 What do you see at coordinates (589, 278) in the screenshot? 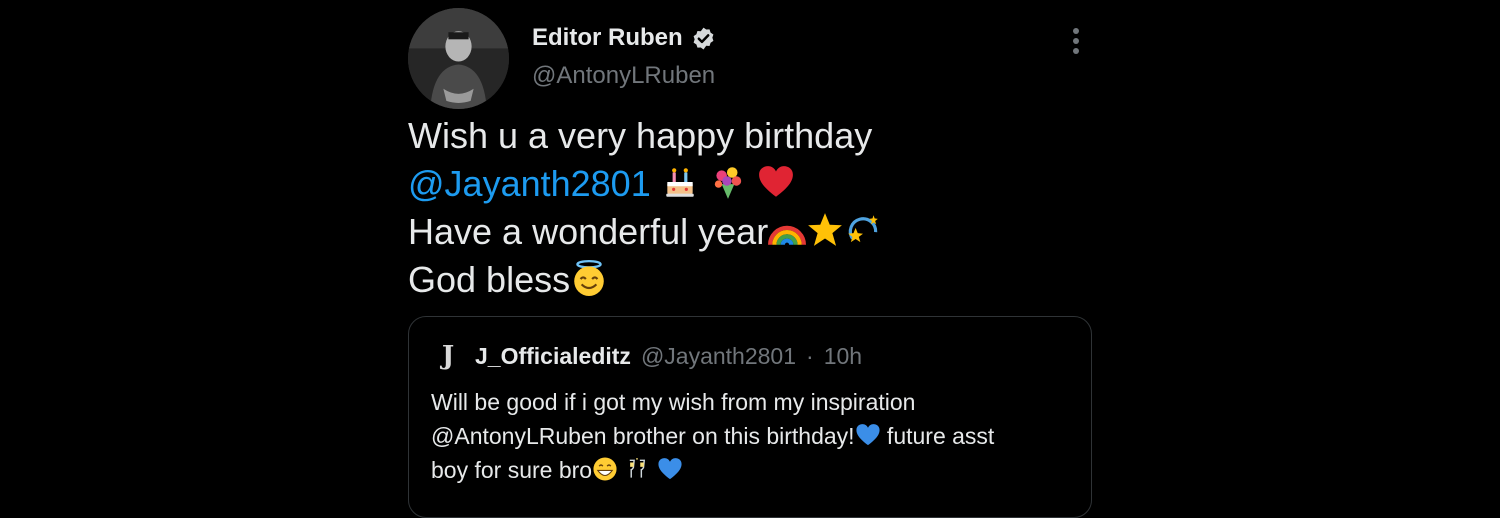
I see `smiling-halo-emoji` at bounding box center [589, 278].